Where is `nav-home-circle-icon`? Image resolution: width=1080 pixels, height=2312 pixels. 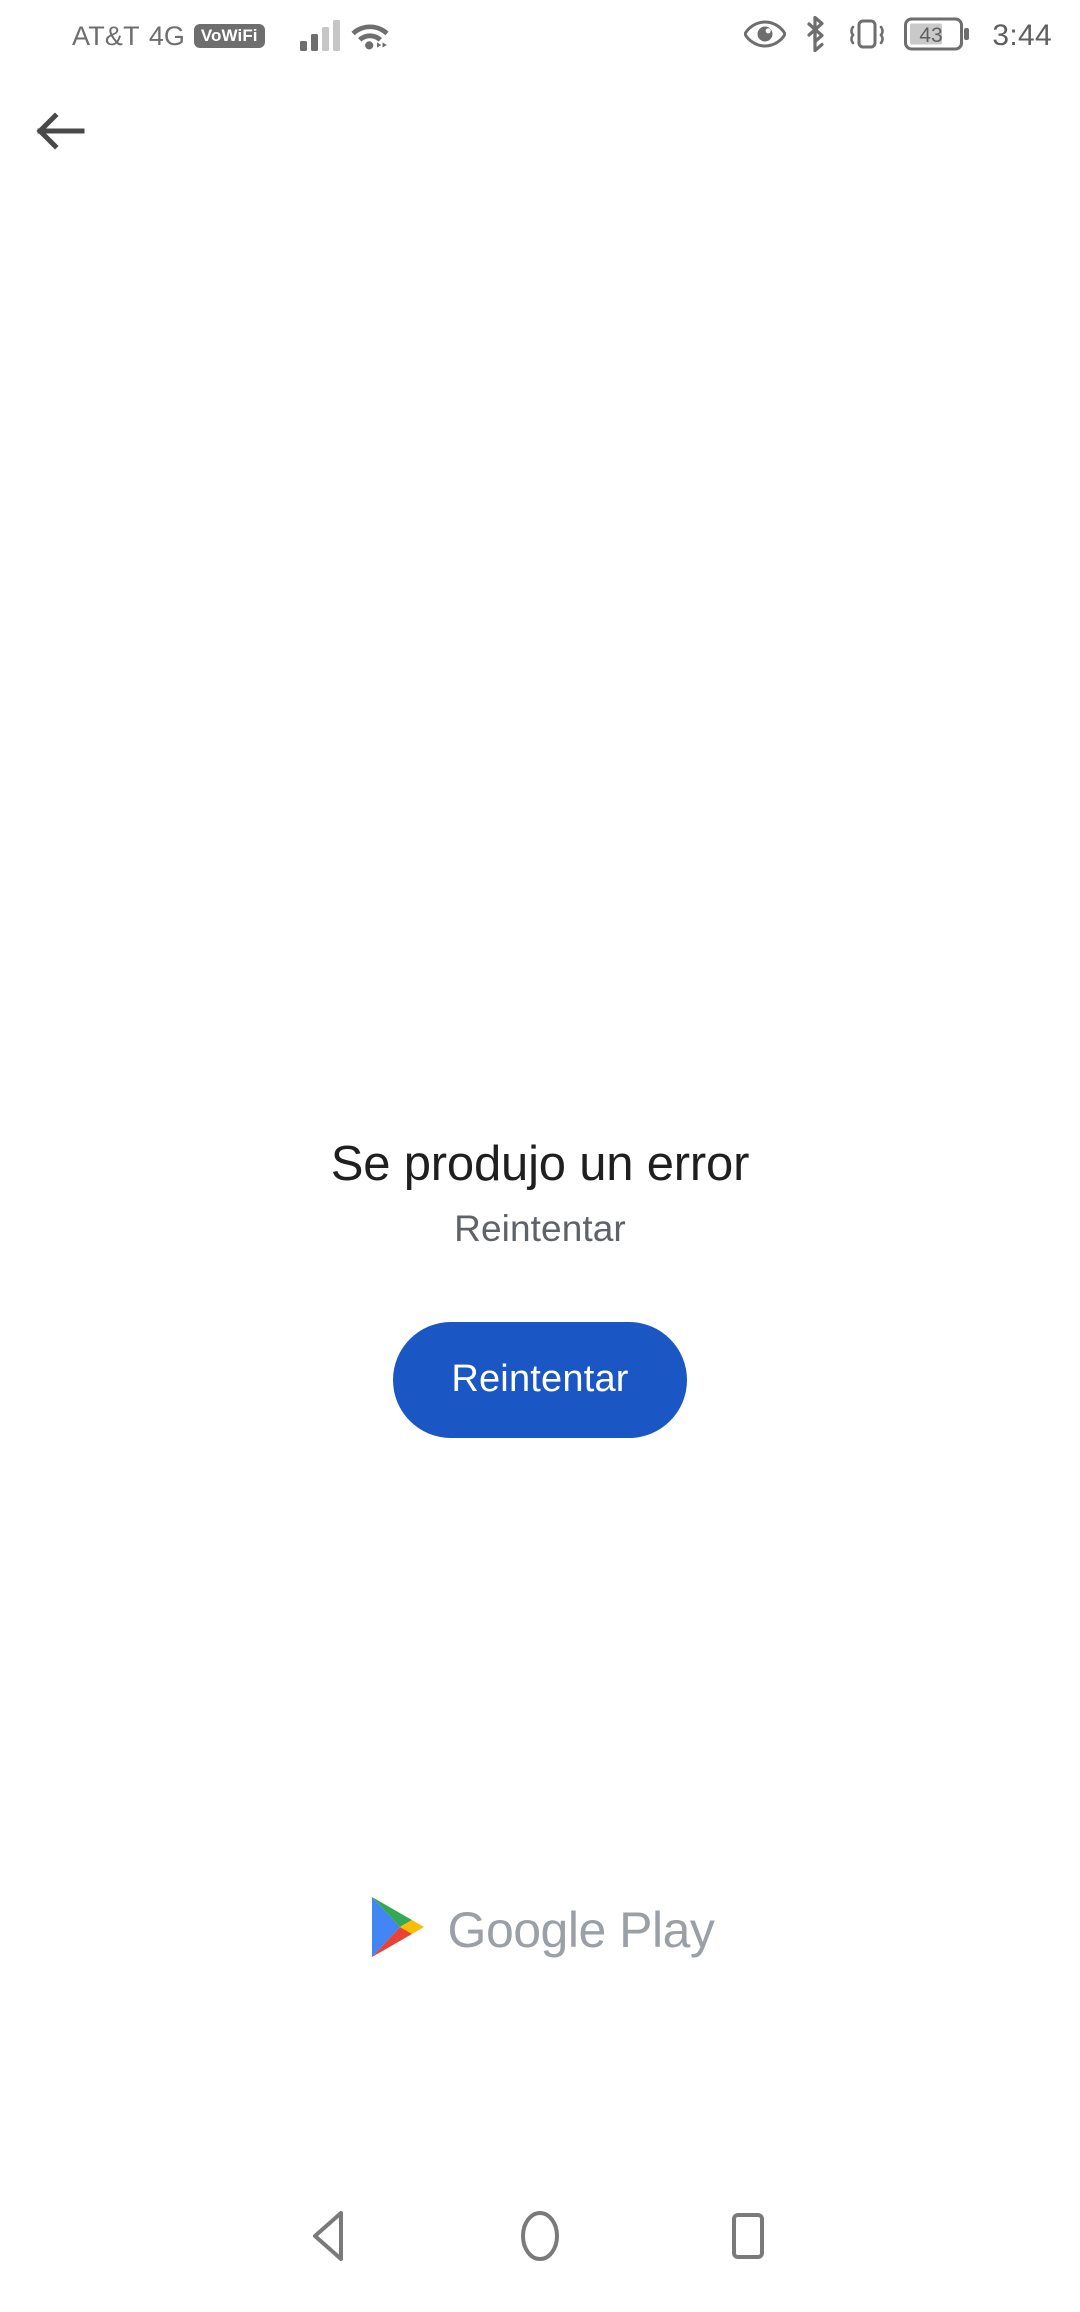 nav-home-circle-icon is located at coordinates (540, 2237).